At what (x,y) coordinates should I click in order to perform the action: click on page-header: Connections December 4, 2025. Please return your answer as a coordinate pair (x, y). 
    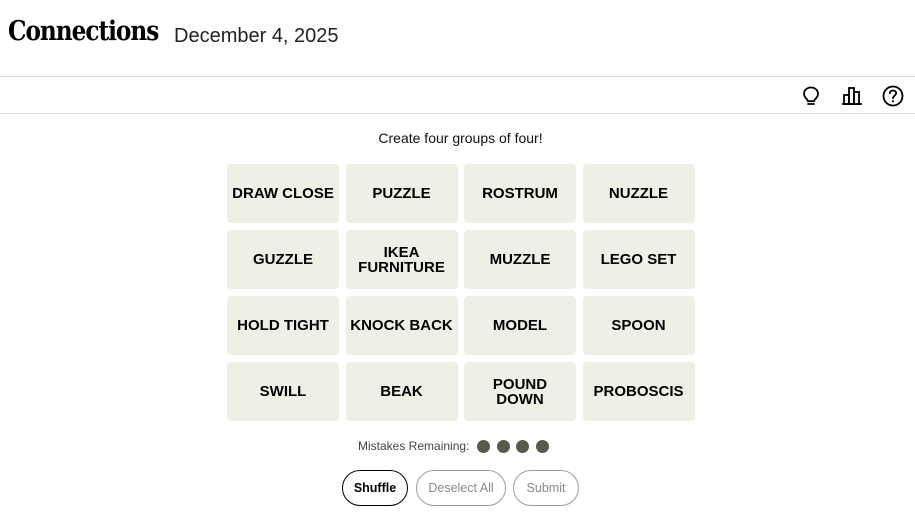
    Looking at the image, I should click on (457, 38).